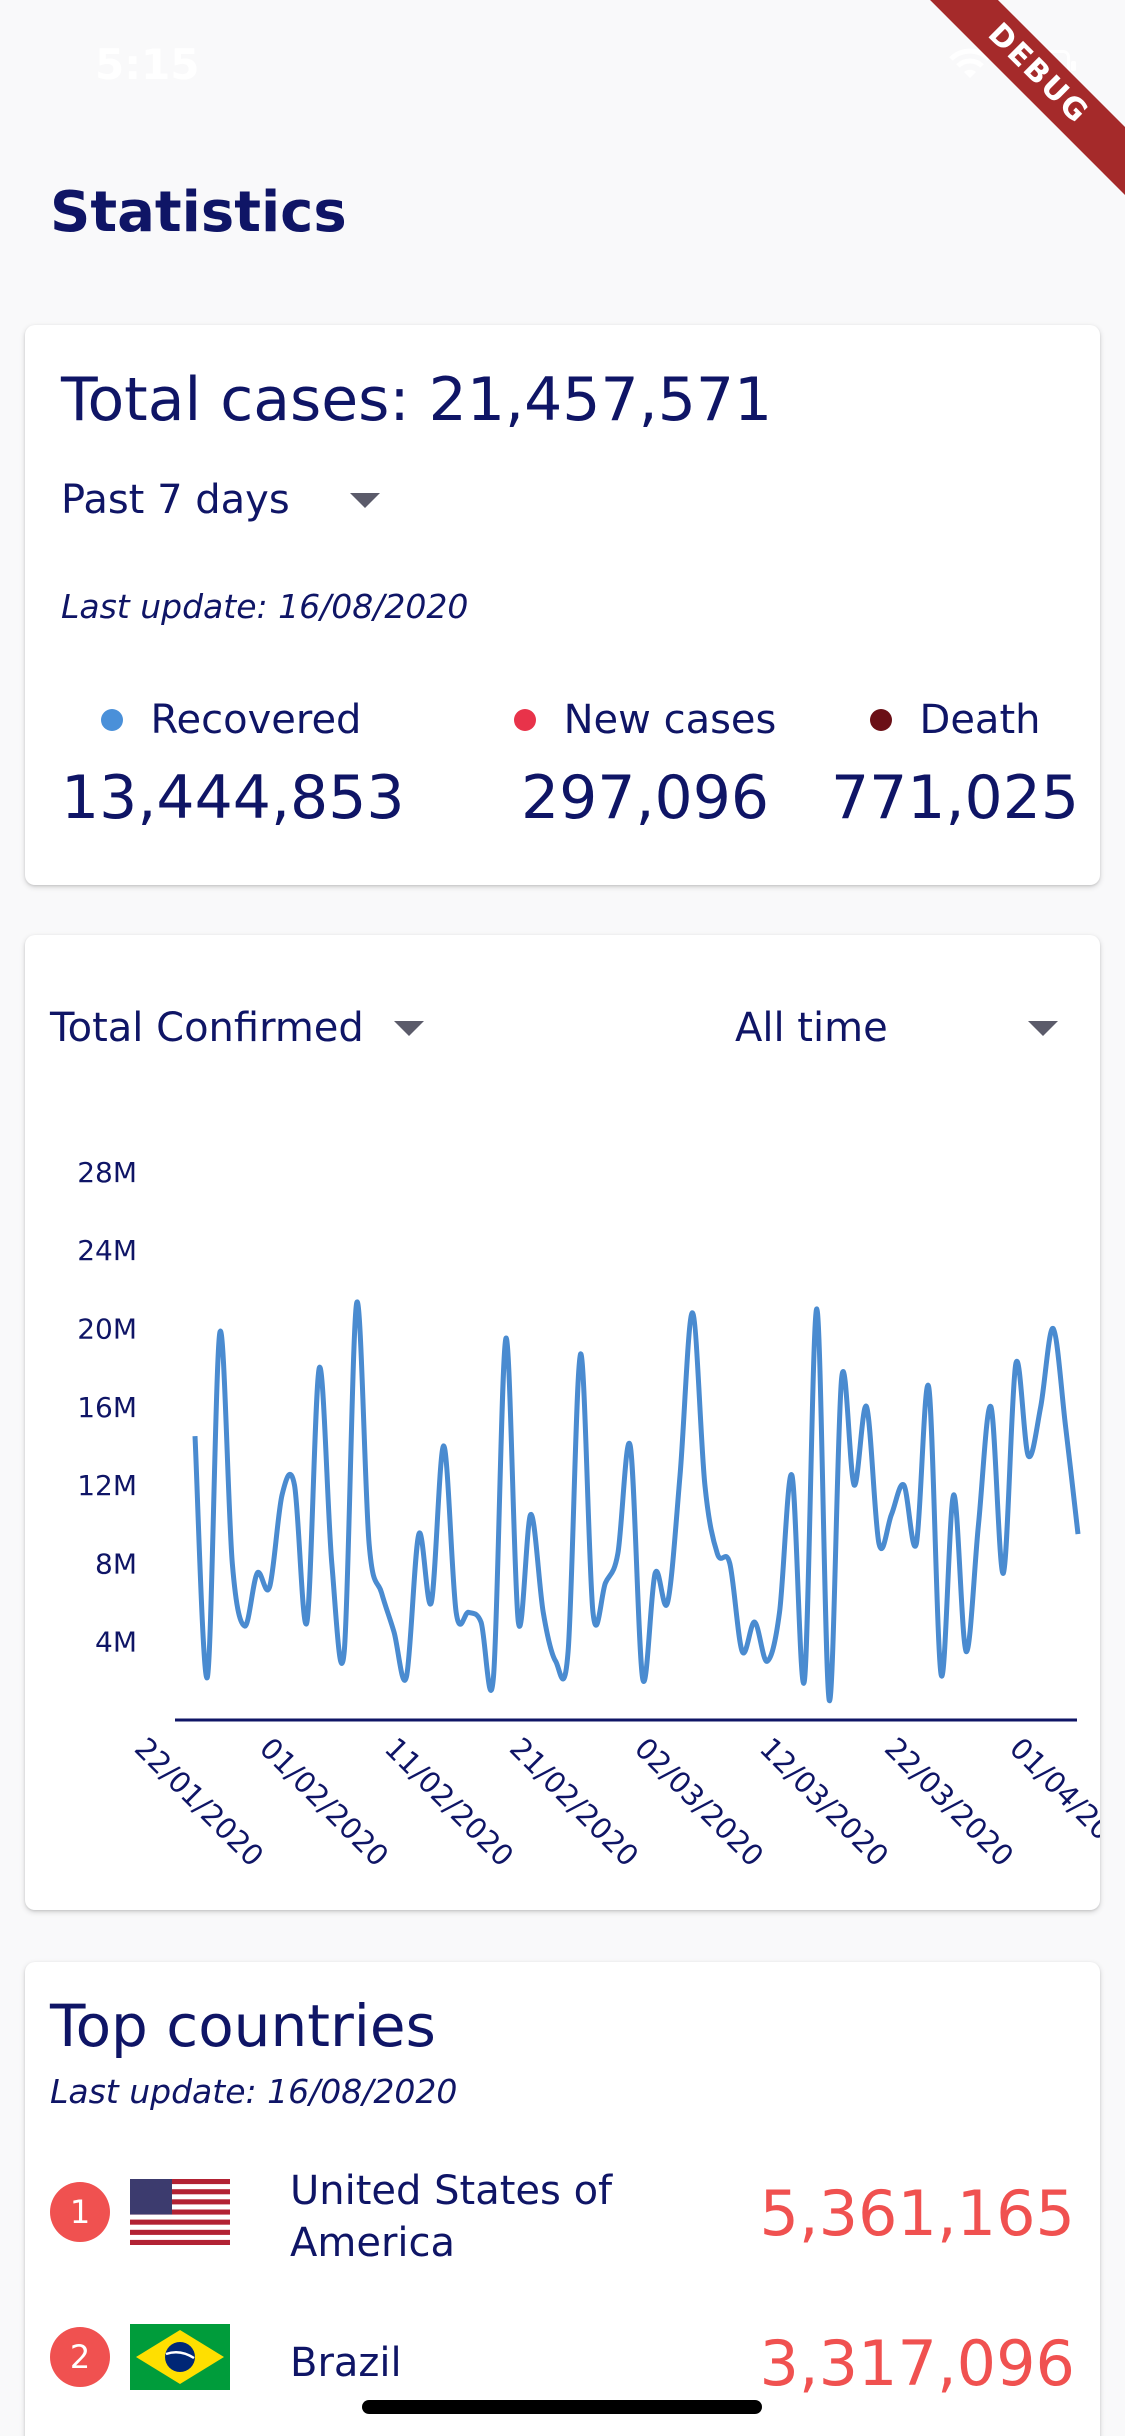  What do you see at coordinates (917, 2363) in the screenshot?
I see `country-cases: 3,317,096` at bounding box center [917, 2363].